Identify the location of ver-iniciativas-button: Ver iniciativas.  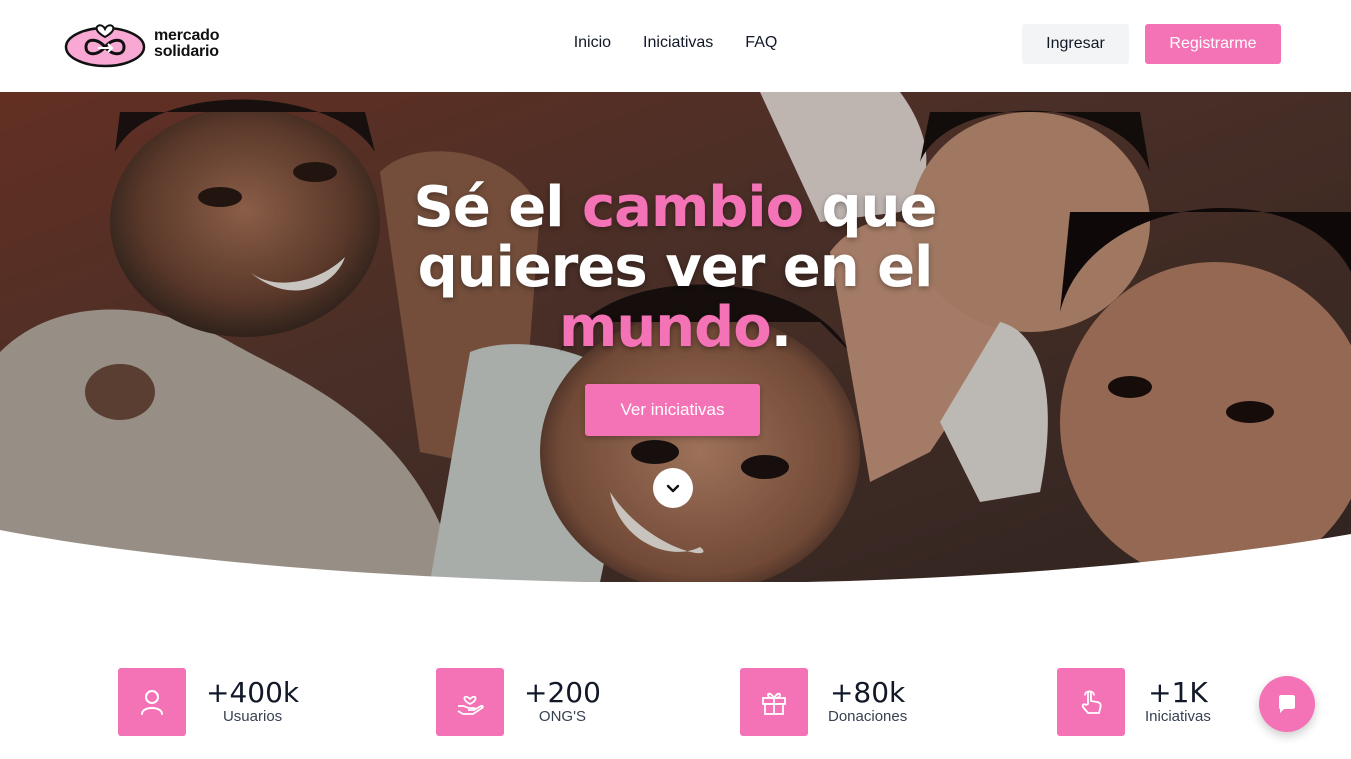
(672, 410).